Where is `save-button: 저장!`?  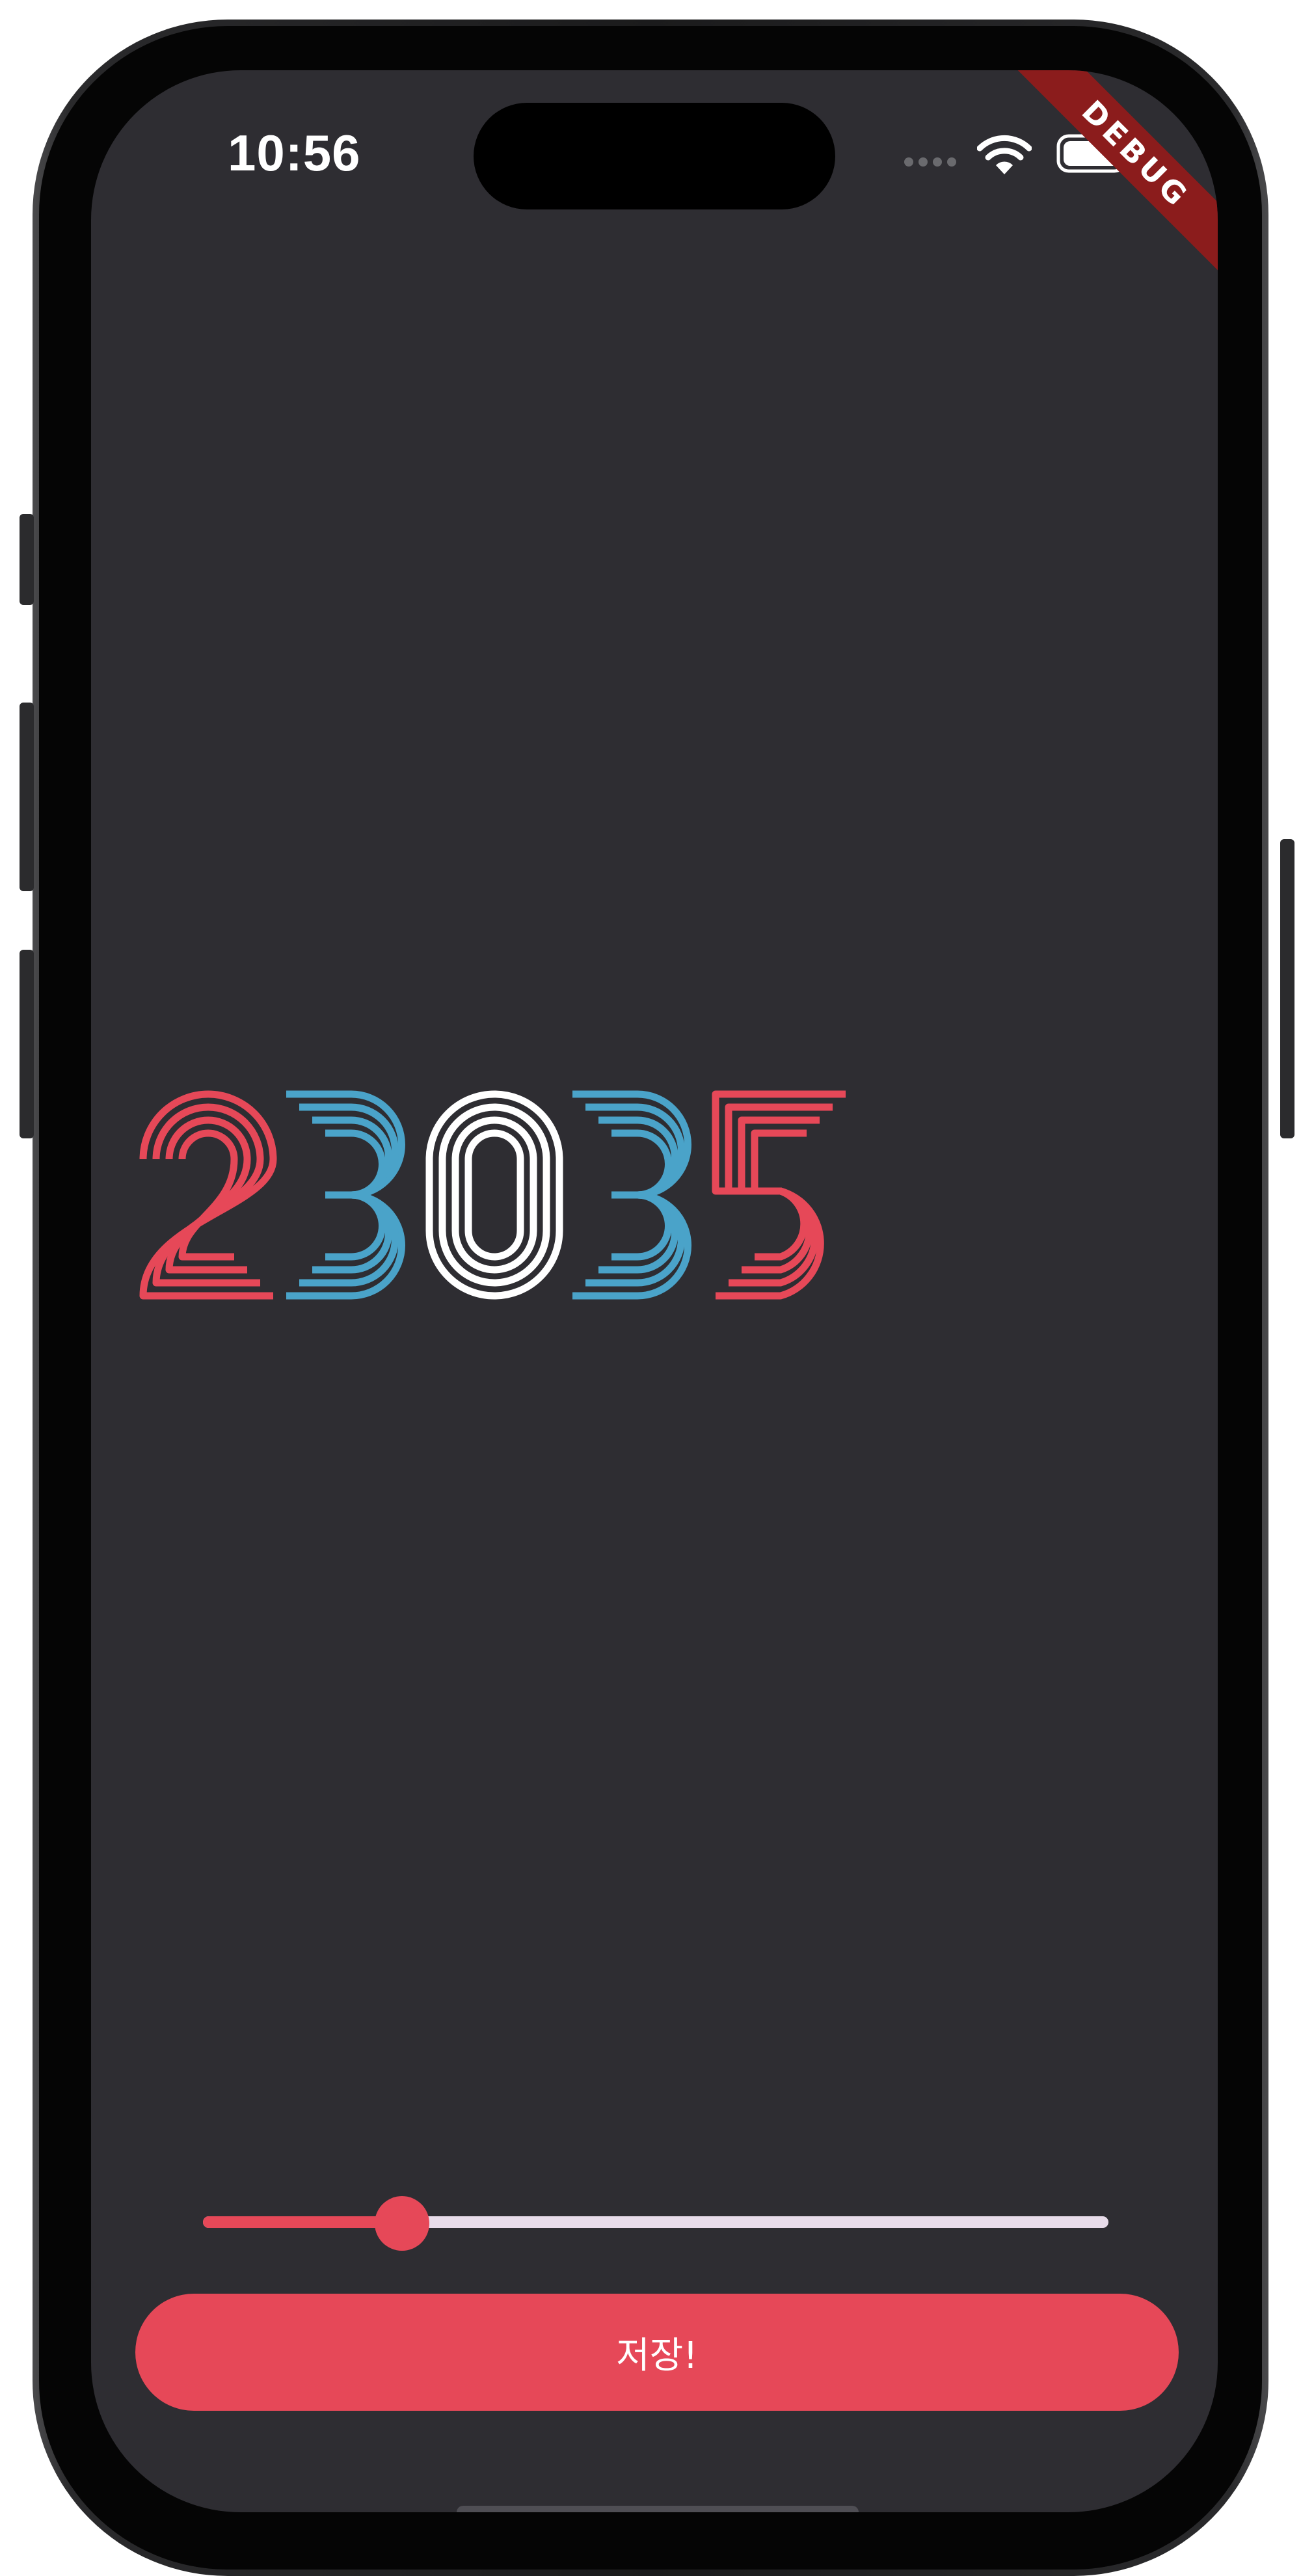
save-button: 저장! is located at coordinates (657, 2352).